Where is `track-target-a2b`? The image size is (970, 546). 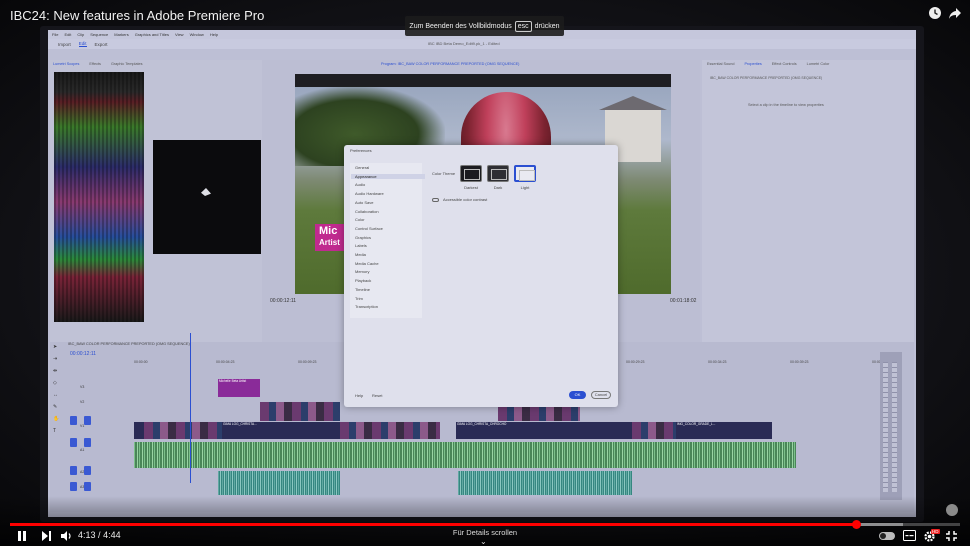
track-target-a2b is located at coordinates (87, 470).